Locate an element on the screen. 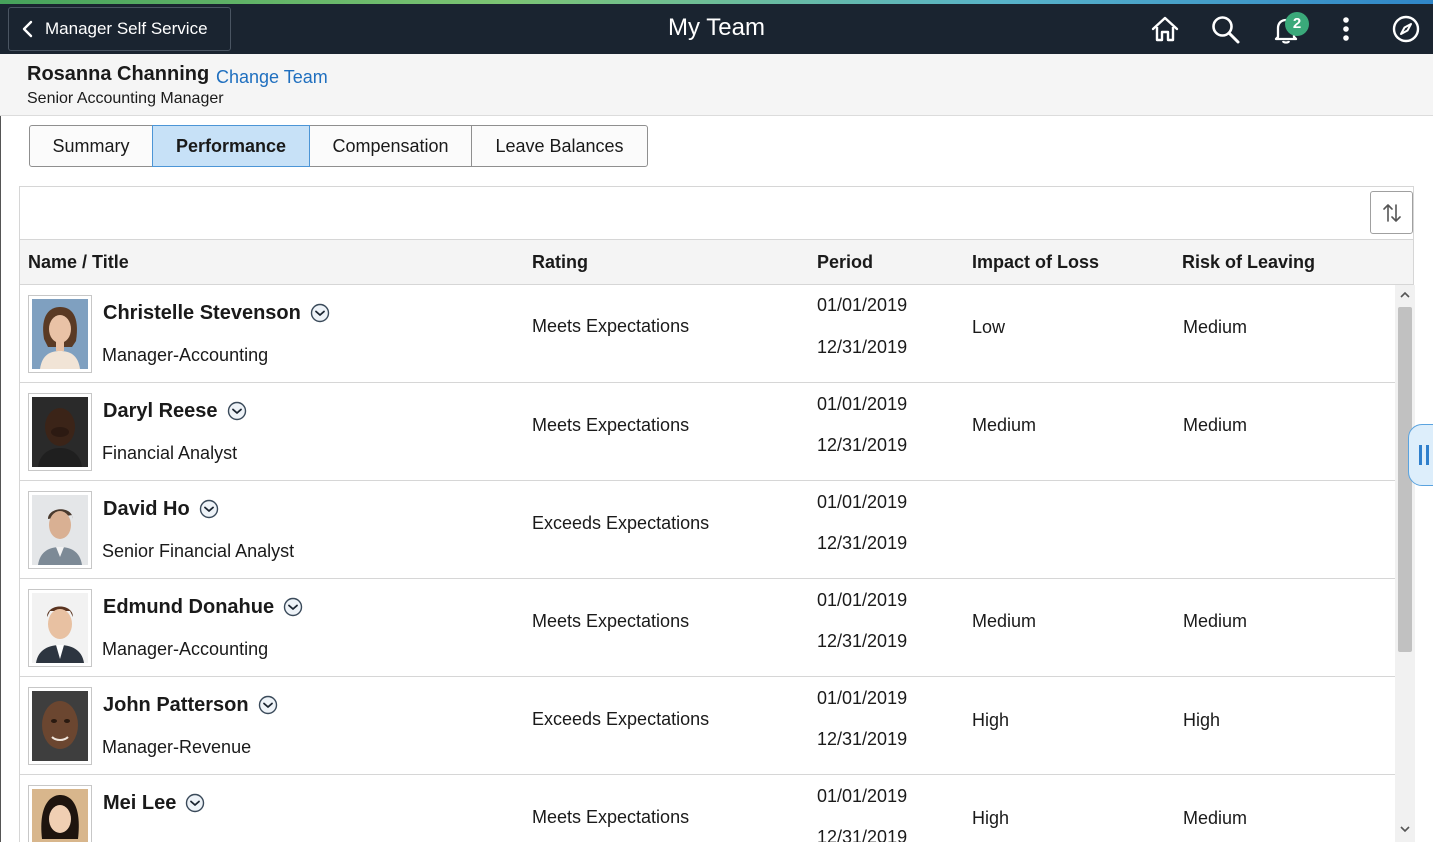  employee-name: Daryl Reese is located at coordinates (175, 411).